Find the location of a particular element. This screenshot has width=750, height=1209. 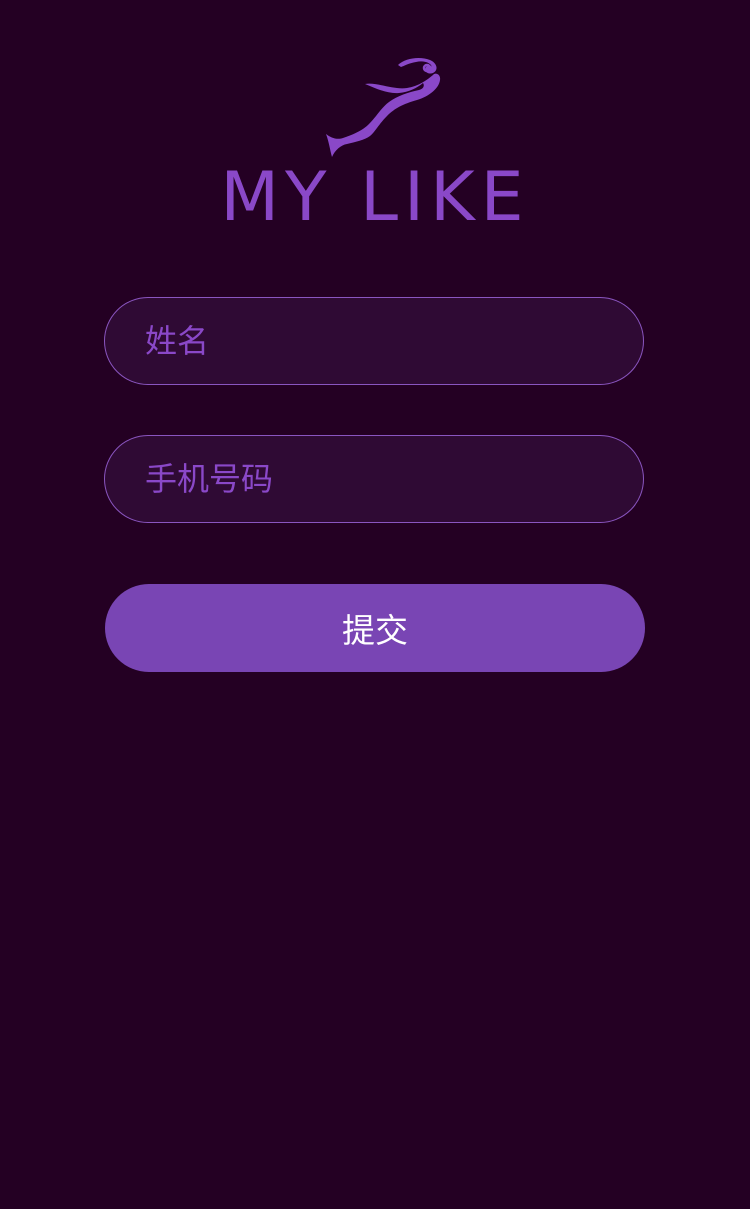

phone-input is located at coordinates (374, 479).